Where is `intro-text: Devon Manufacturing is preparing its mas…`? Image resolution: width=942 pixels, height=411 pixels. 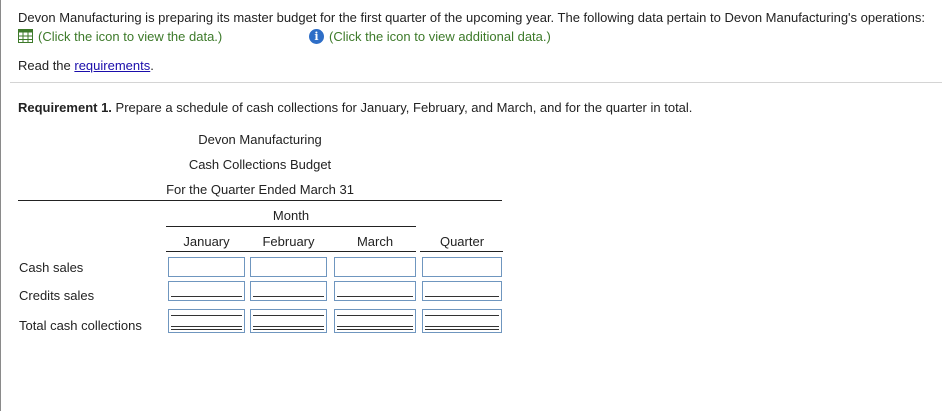 intro-text: Devon Manufacturing is preparing its mas… is located at coordinates (471, 17).